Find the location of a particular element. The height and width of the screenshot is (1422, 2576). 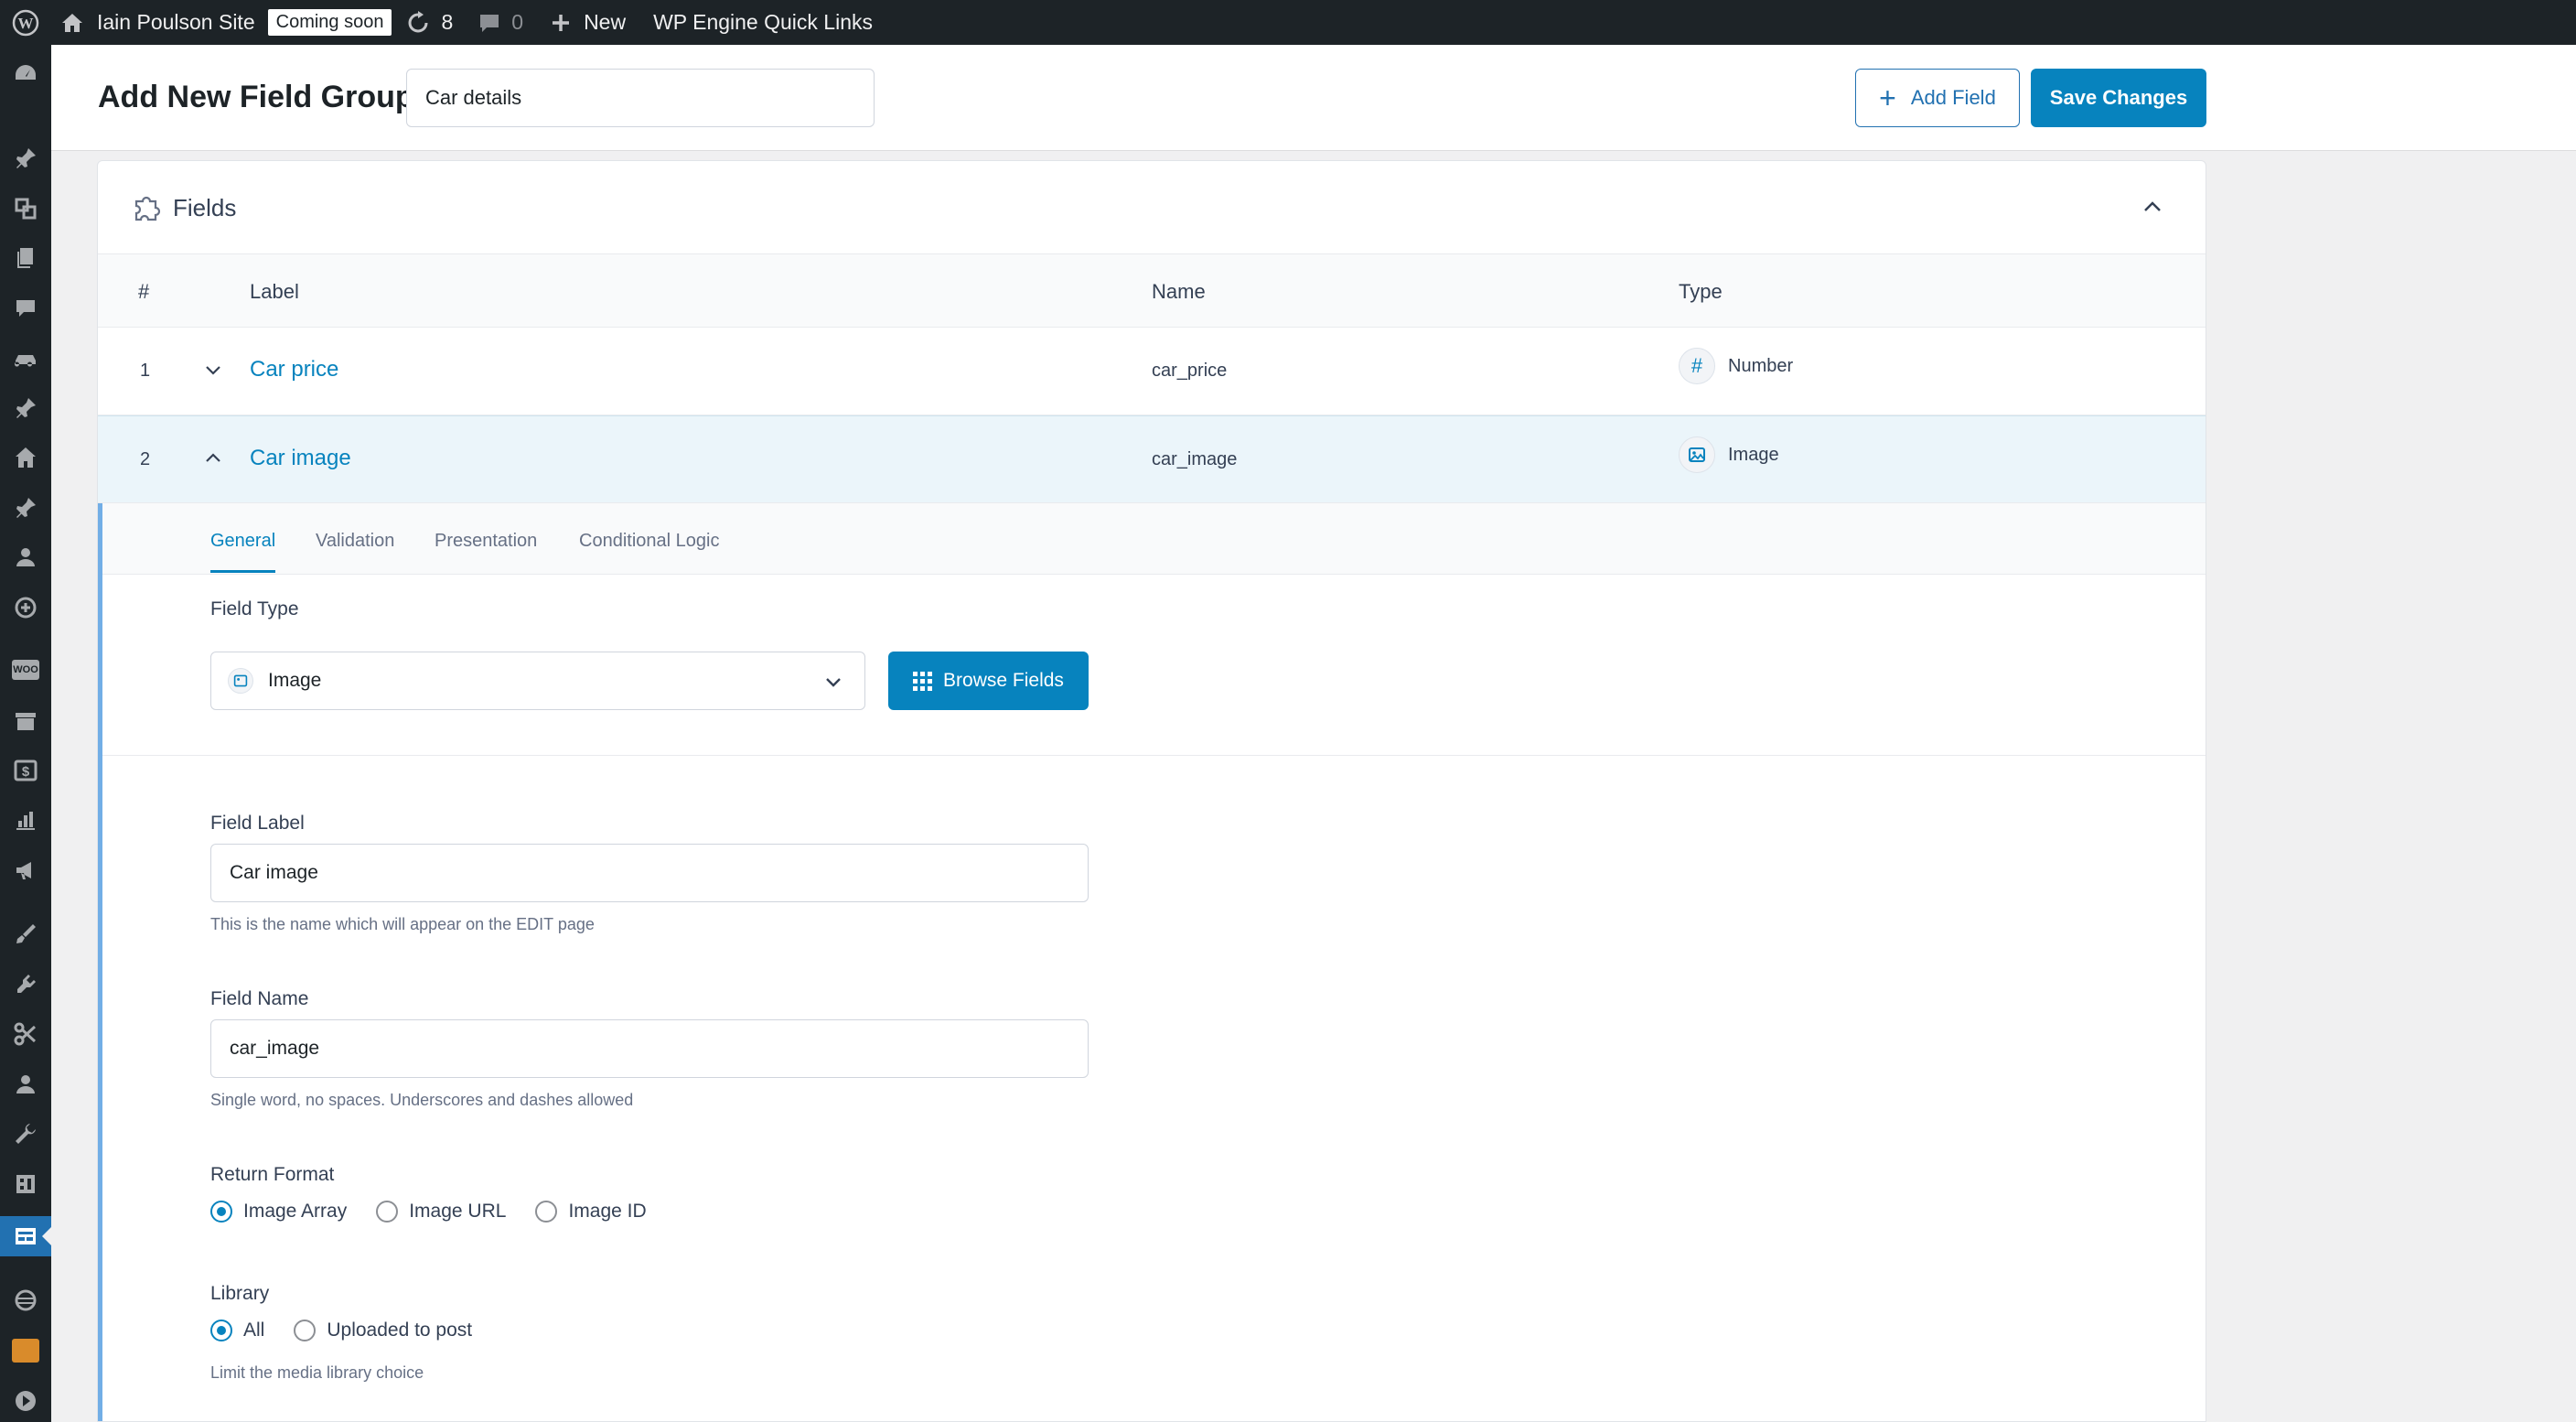

field-name-input is located at coordinates (649, 1048).